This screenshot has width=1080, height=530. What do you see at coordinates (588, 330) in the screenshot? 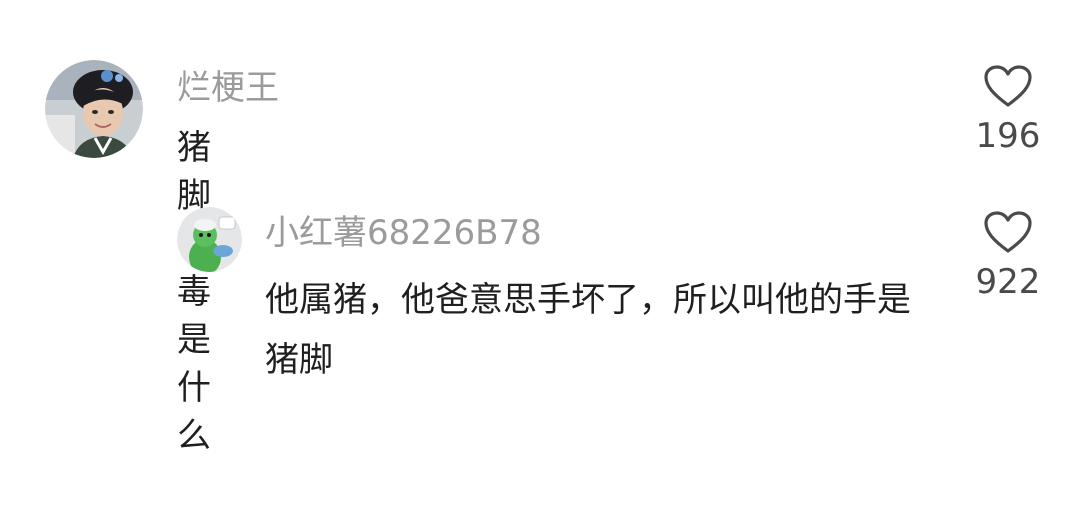
I see `reply-text: 他属猪，他爸意思手坏了，所以叫他的手是猪脚` at bounding box center [588, 330].